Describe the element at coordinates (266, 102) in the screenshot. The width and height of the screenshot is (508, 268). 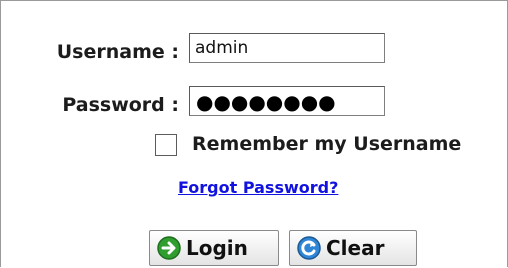
I see `password-mask: ●●●●●●●●` at that location.